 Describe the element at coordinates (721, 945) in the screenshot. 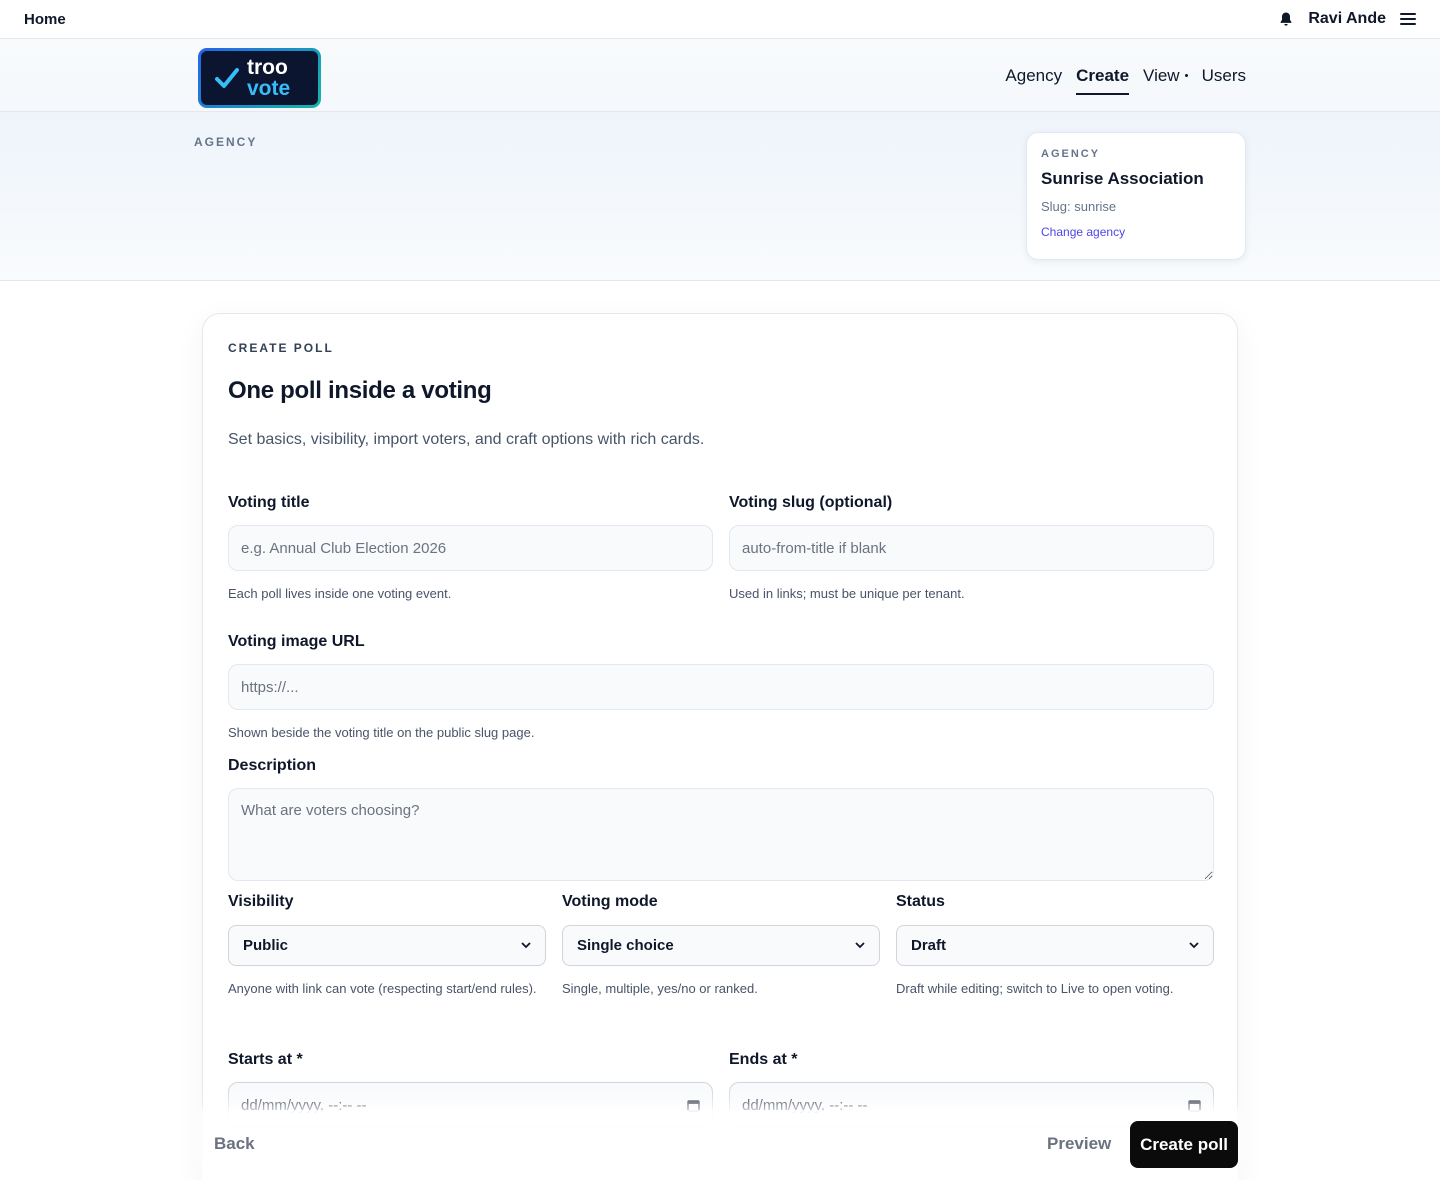

I see `voting-mode-select: Single choice` at that location.